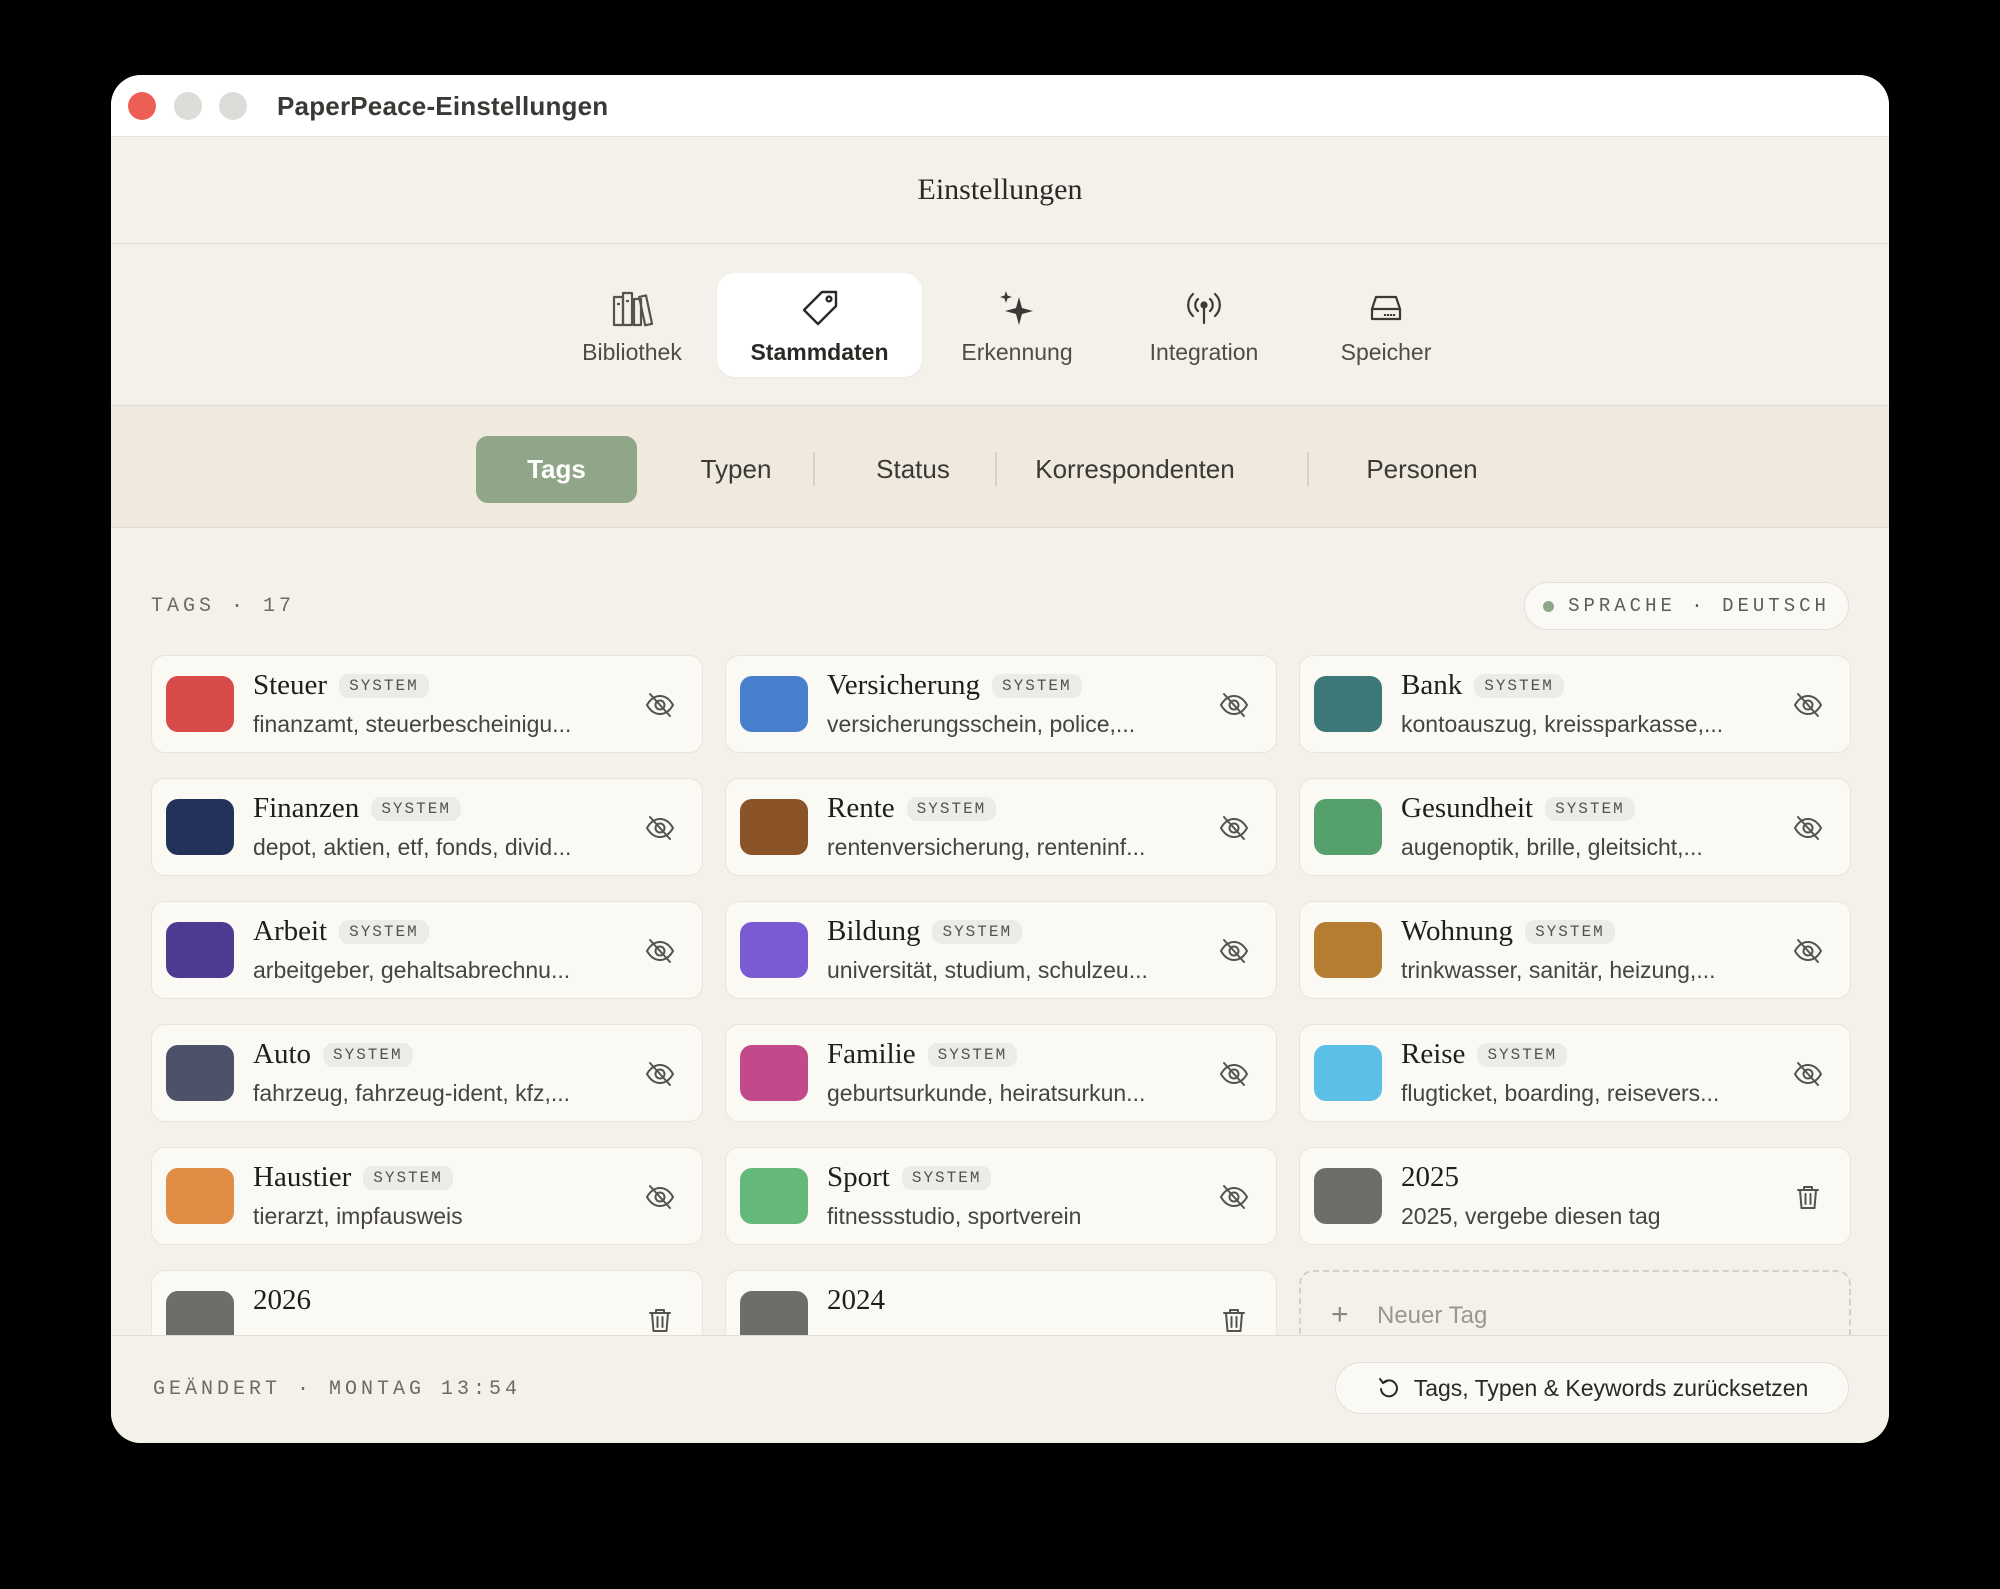 The height and width of the screenshot is (1589, 2000). What do you see at coordinates (1432, 1315) in the screenshot?
I see `new-tag-placeholder: Neuer Tag` at bounding box center [1432, 1315].